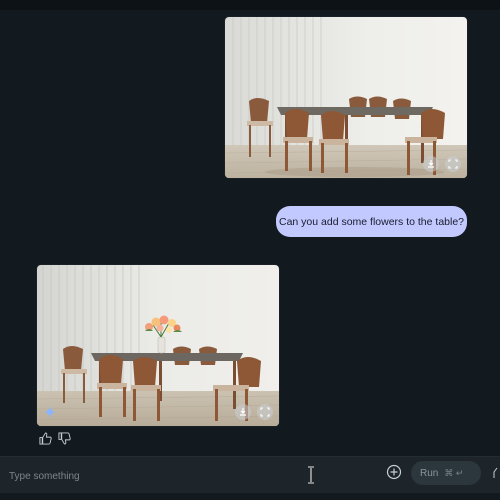 This screenshot has height=500, width=500. What do you see at coordinates (50, 412) in the screenshot?
I see `sparkle-icon` at bounding box center [50, 412].